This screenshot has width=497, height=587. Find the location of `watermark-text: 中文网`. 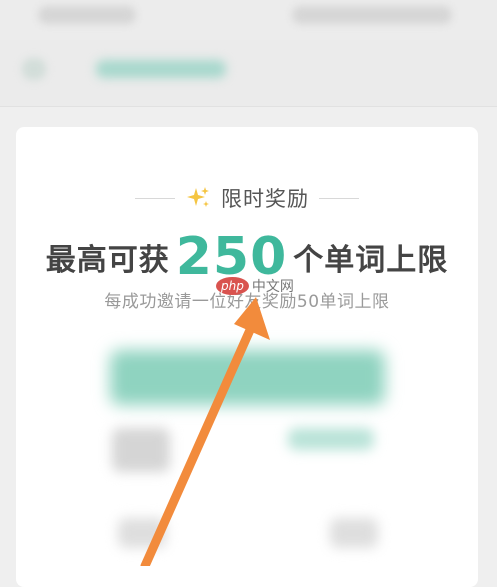

watermark-text: 中文网 is located at coordinates (272, 287).